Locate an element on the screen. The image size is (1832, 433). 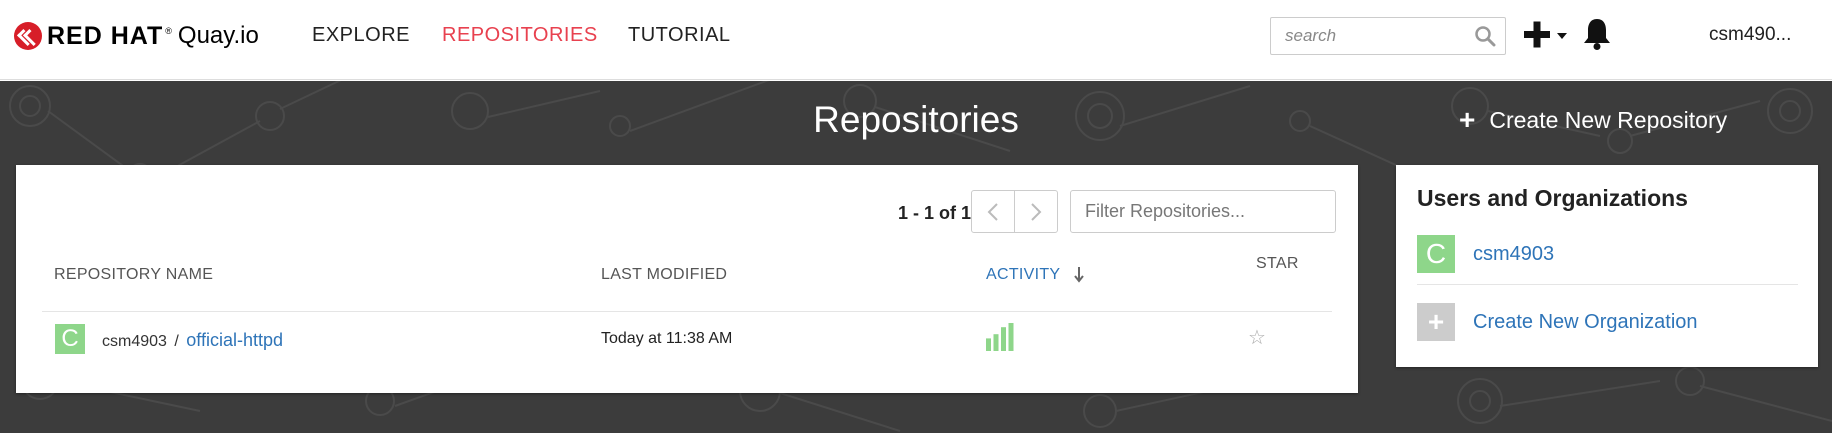
create-organization-button: + Create New Organization is located at coordinates (1557, 322).